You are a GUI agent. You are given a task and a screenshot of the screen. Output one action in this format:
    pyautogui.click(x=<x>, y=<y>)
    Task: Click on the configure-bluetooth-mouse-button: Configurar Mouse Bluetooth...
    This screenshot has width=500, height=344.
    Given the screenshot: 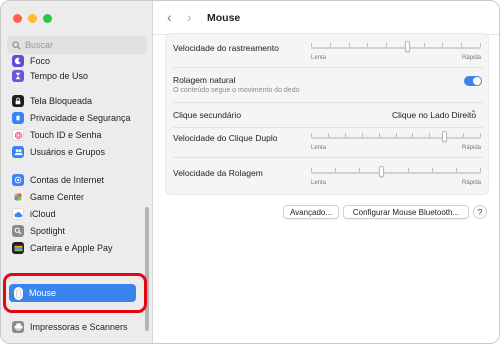 What is the action you would take?
    pyautogui.click(x=406, y=212)
    